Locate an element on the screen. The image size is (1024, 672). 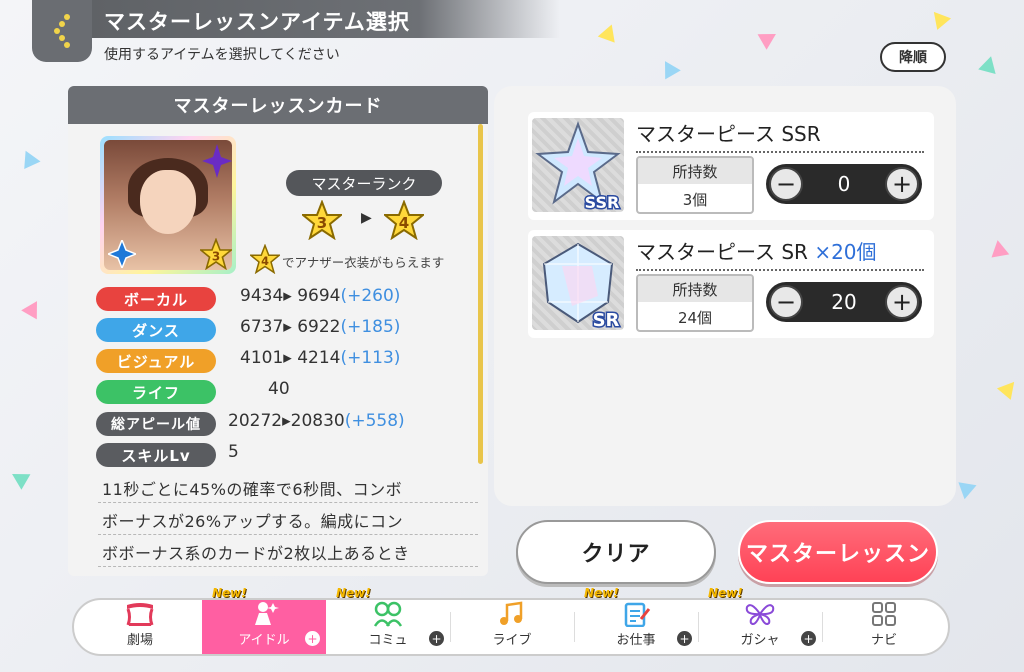
stat-value-vocal: 9434▸ 9694(+260) is located at coordinates (320, 296).